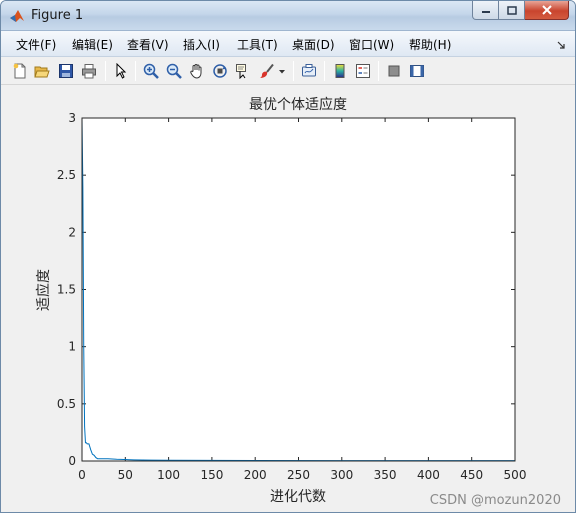 Image resolution: width=576 pixels, height=513 pixels. I want to click on menu-view: 查看(V), so click(148, 44).